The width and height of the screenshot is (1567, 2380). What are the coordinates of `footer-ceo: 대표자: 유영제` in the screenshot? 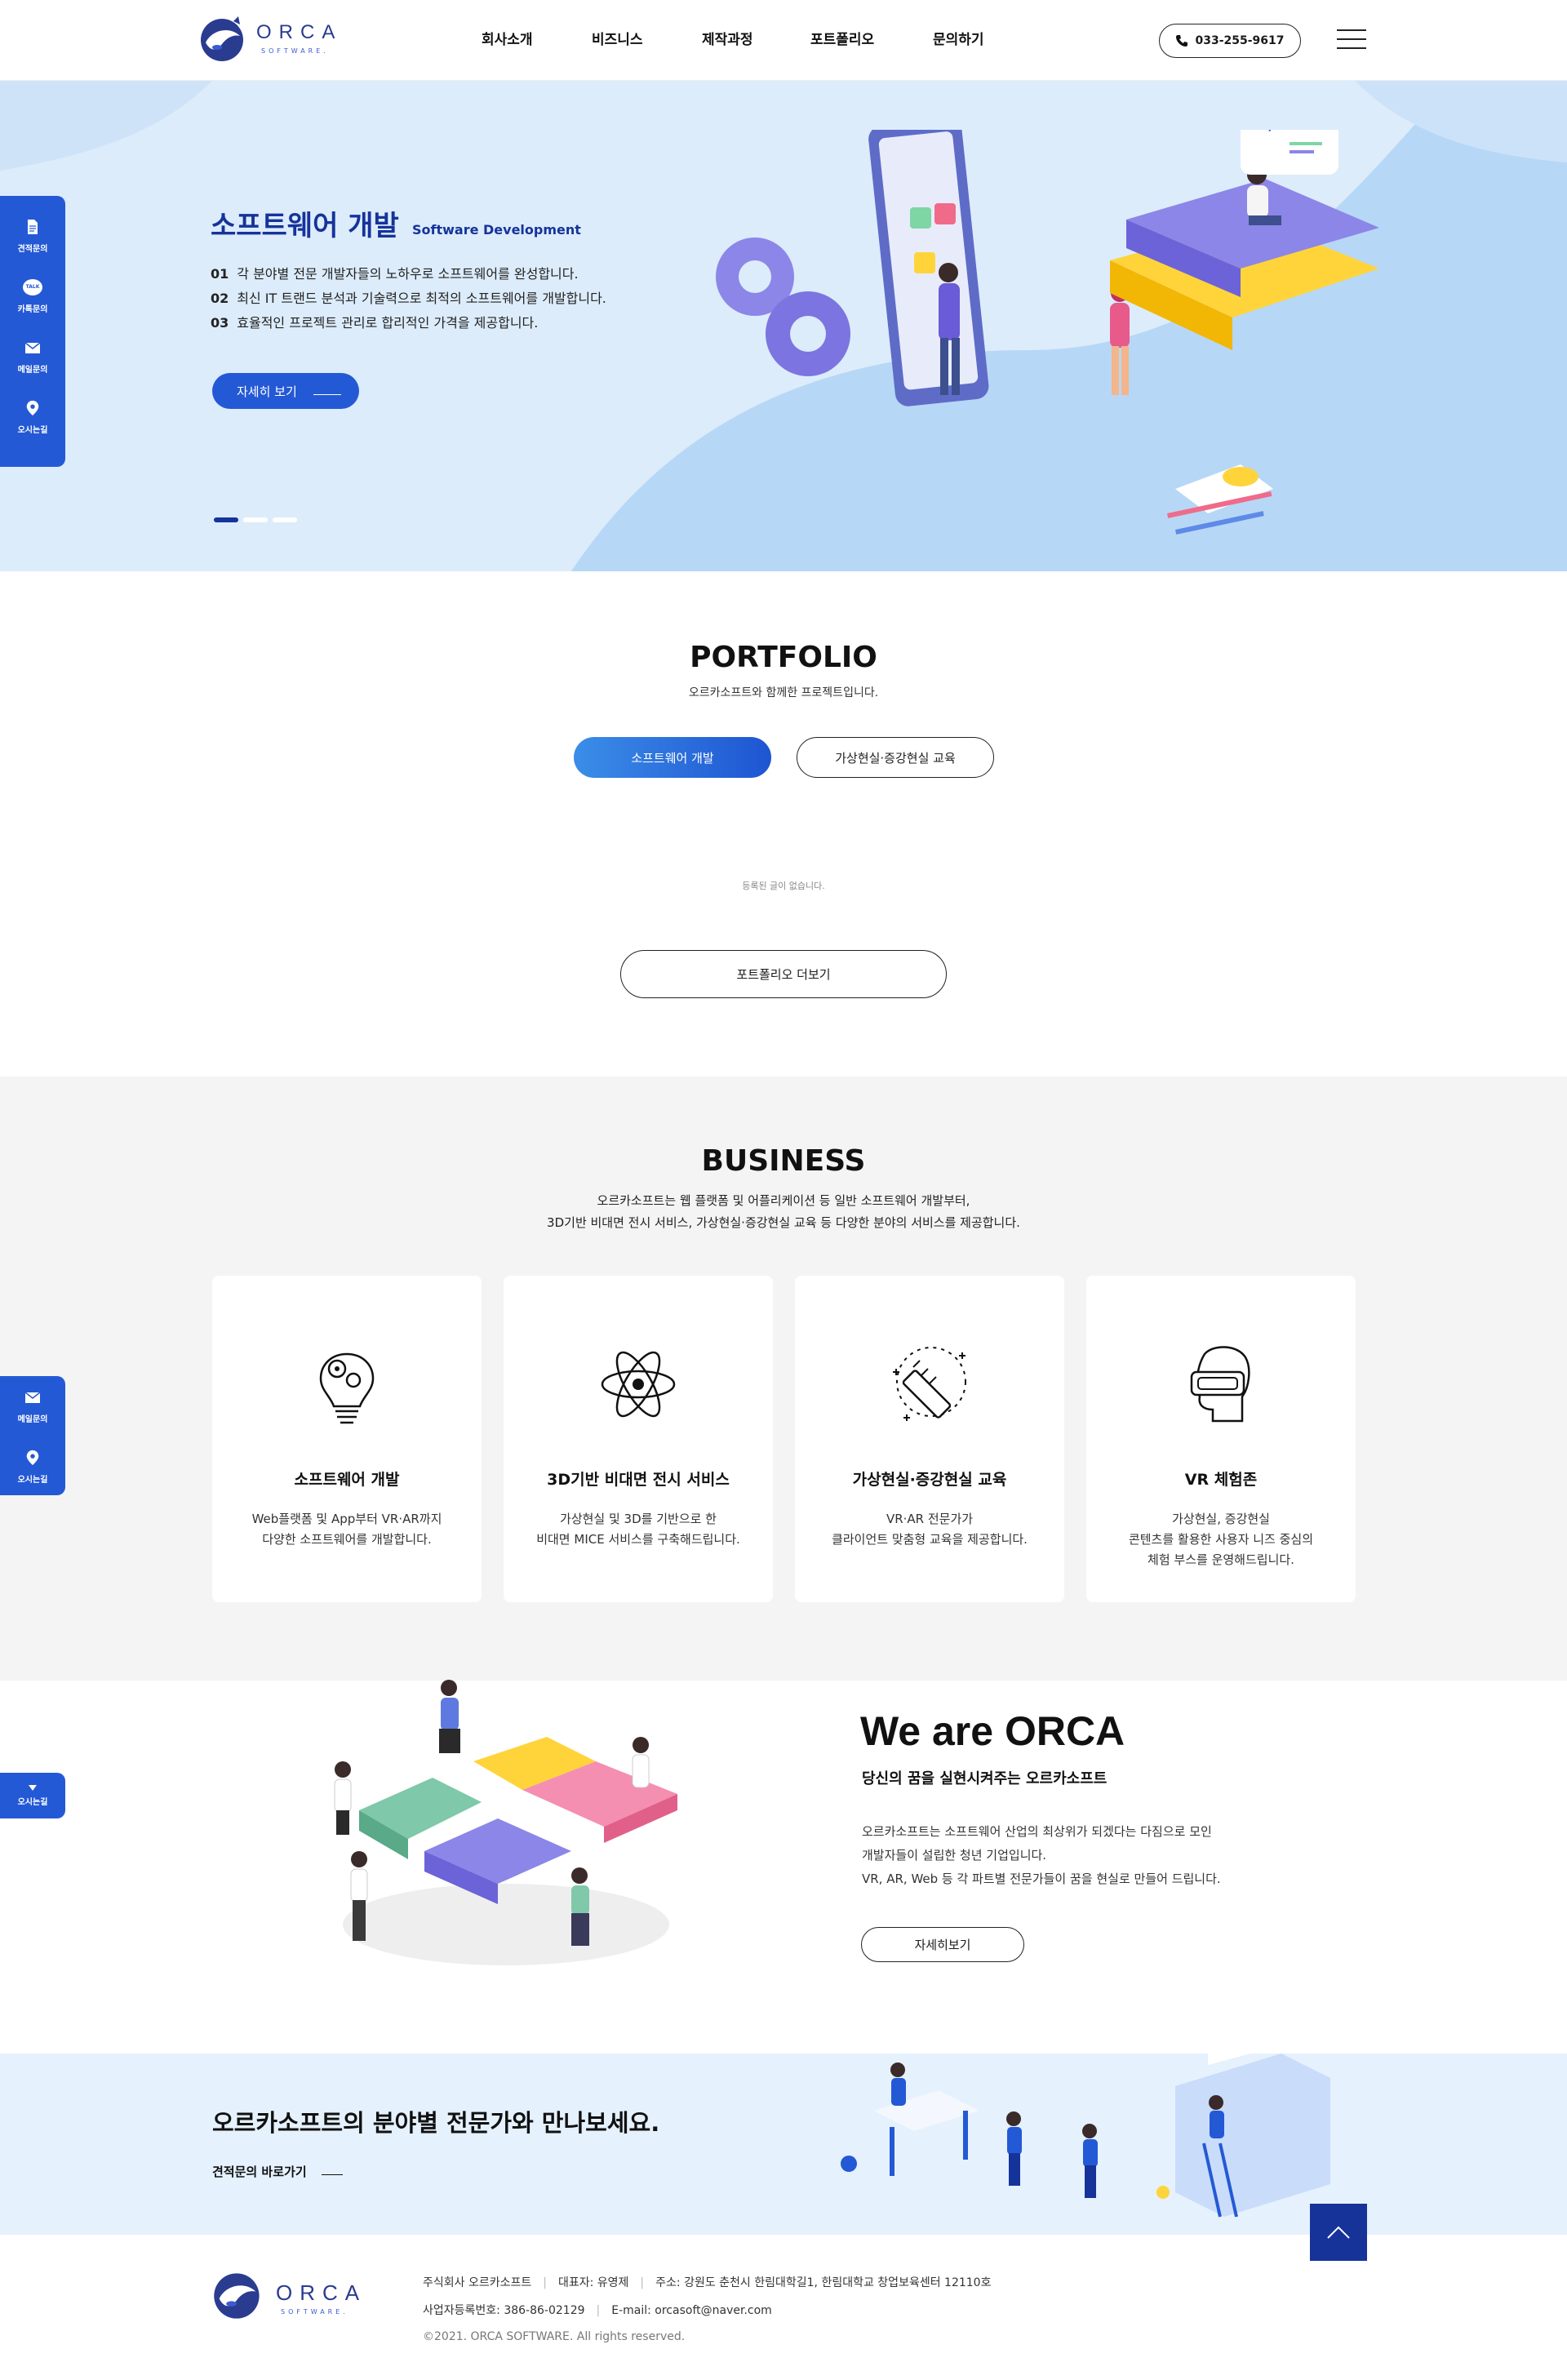 It's located at (593, 2283).